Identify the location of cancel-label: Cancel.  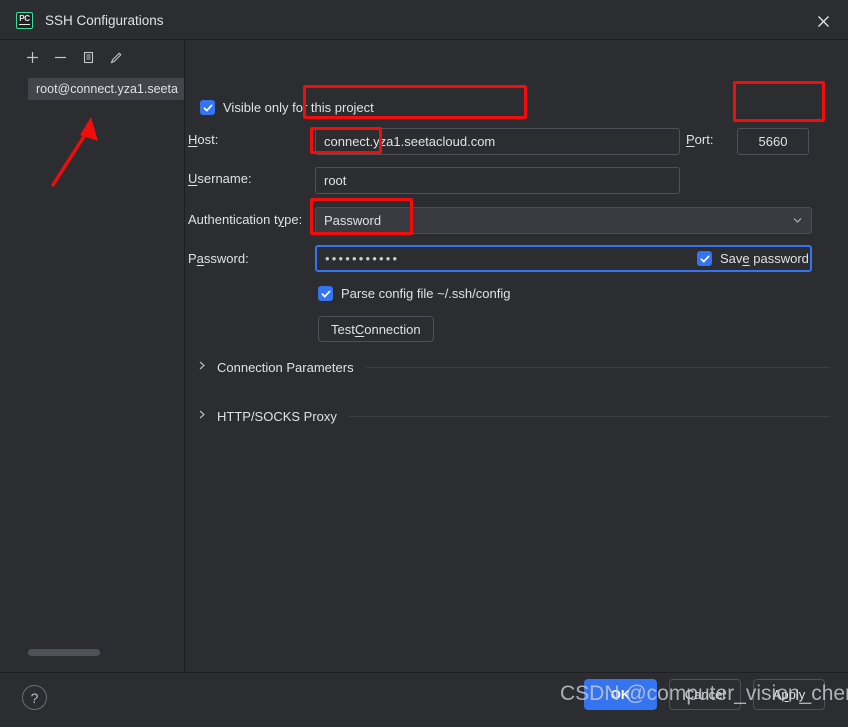
(705, 694).